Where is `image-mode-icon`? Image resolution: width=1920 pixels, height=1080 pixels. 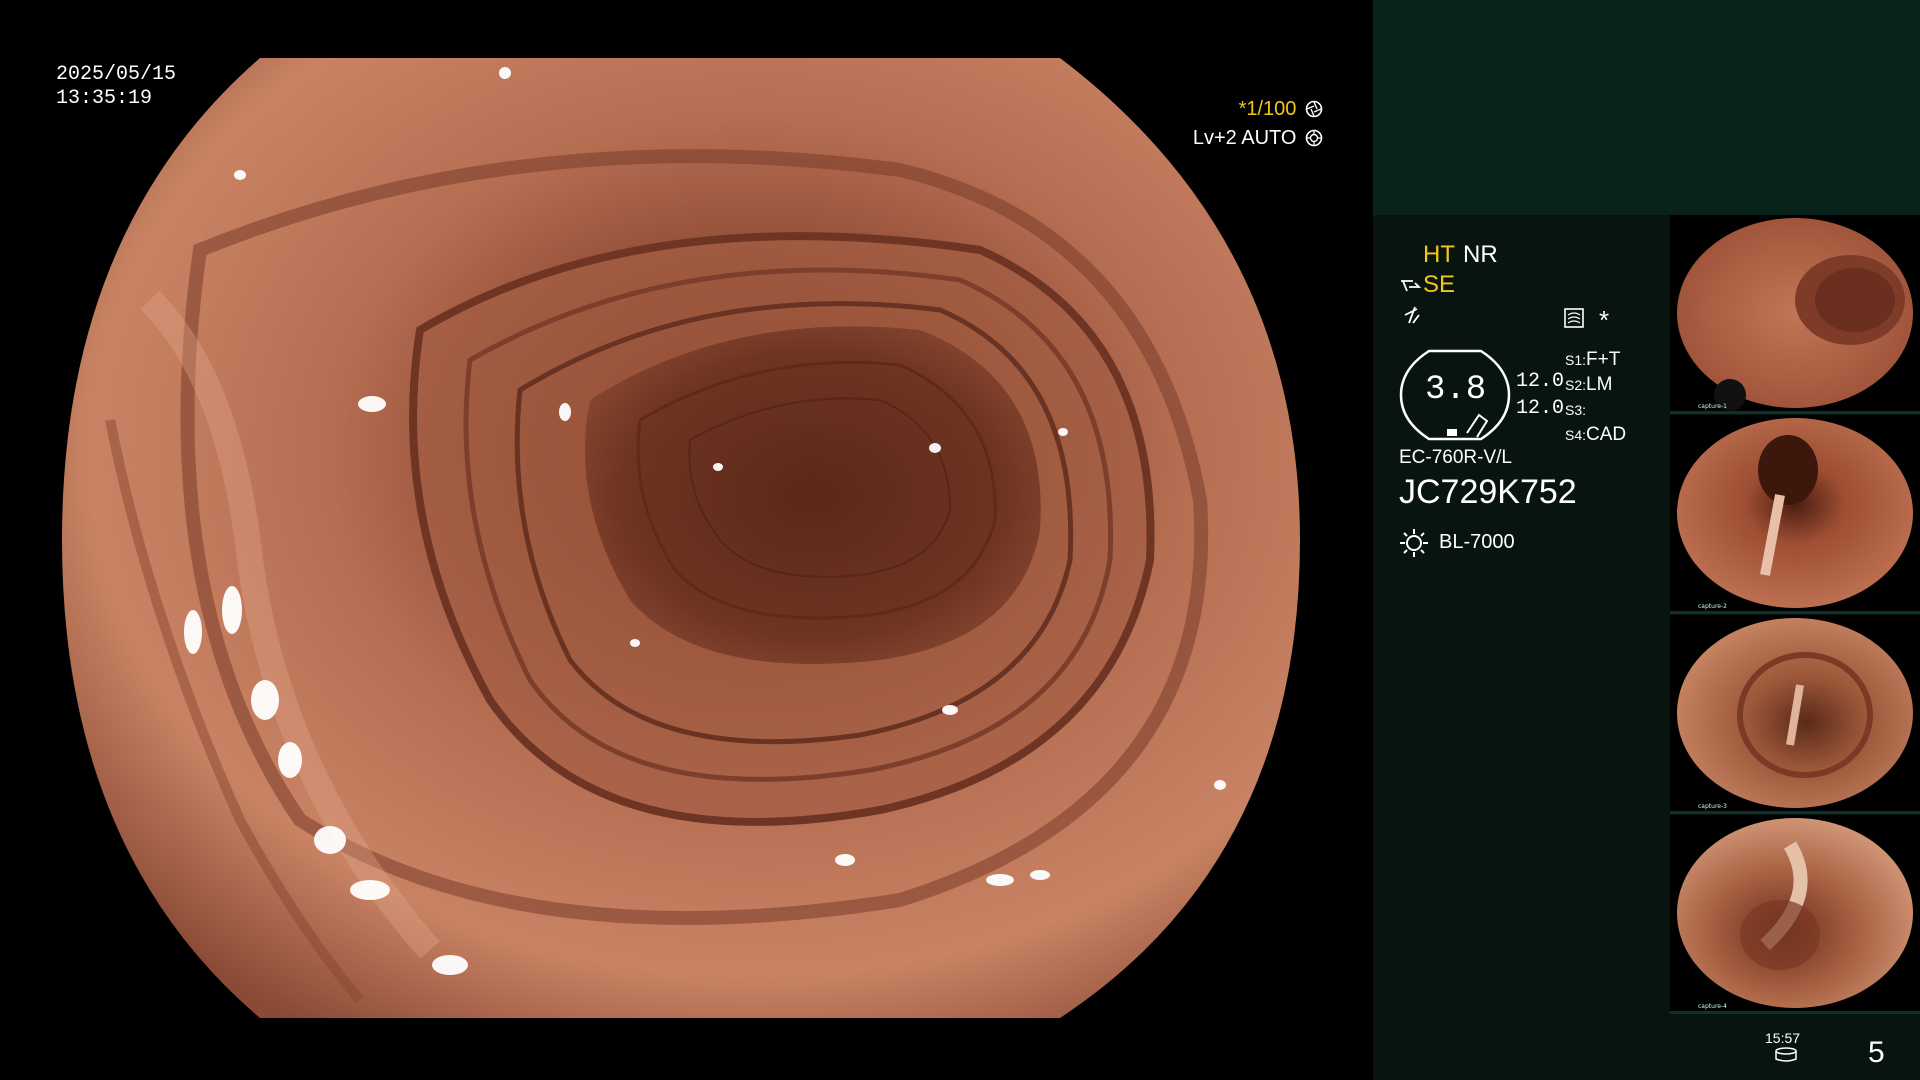
image-mode-icon is located at coordinates (1574, 318).